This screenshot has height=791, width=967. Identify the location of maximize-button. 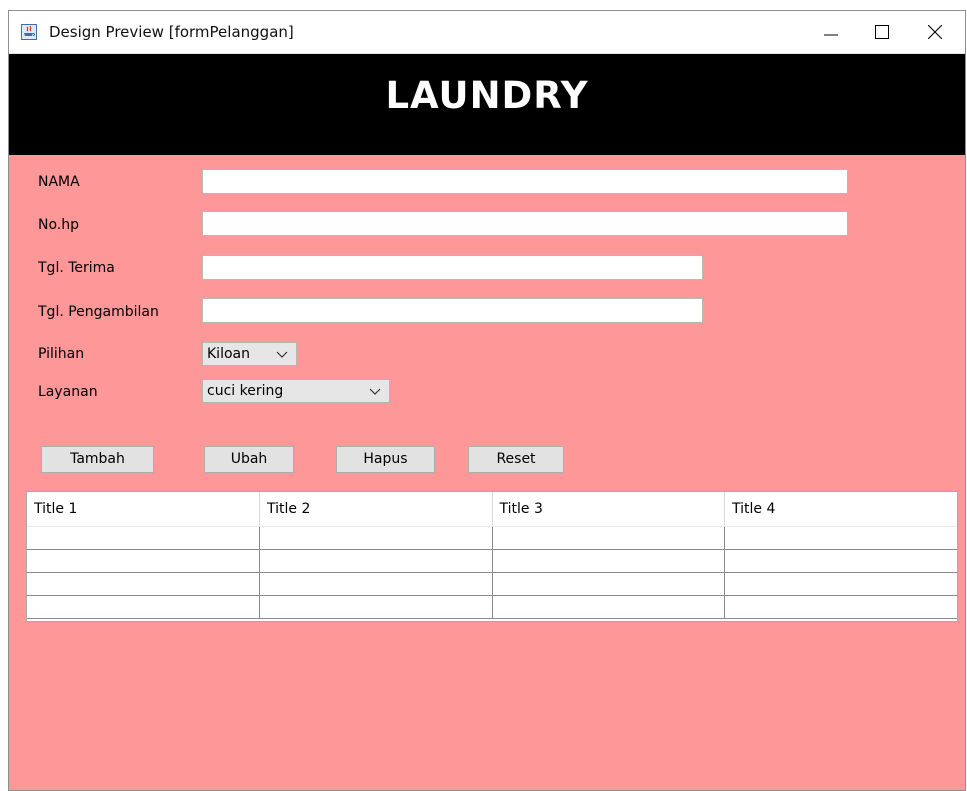
(881, 32).